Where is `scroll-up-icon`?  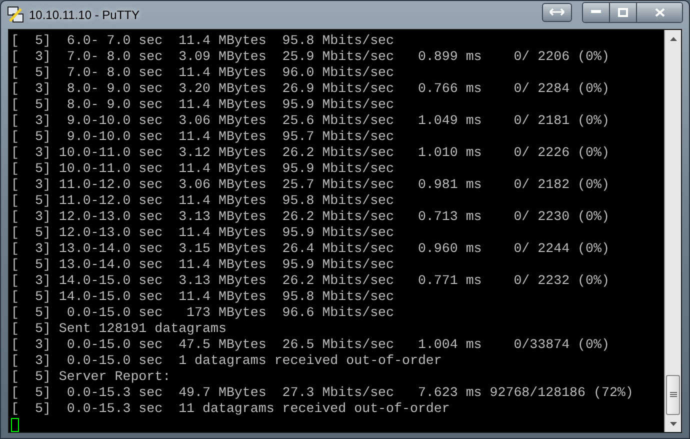 scroll-up-icon is located at coordinates (673, 38).